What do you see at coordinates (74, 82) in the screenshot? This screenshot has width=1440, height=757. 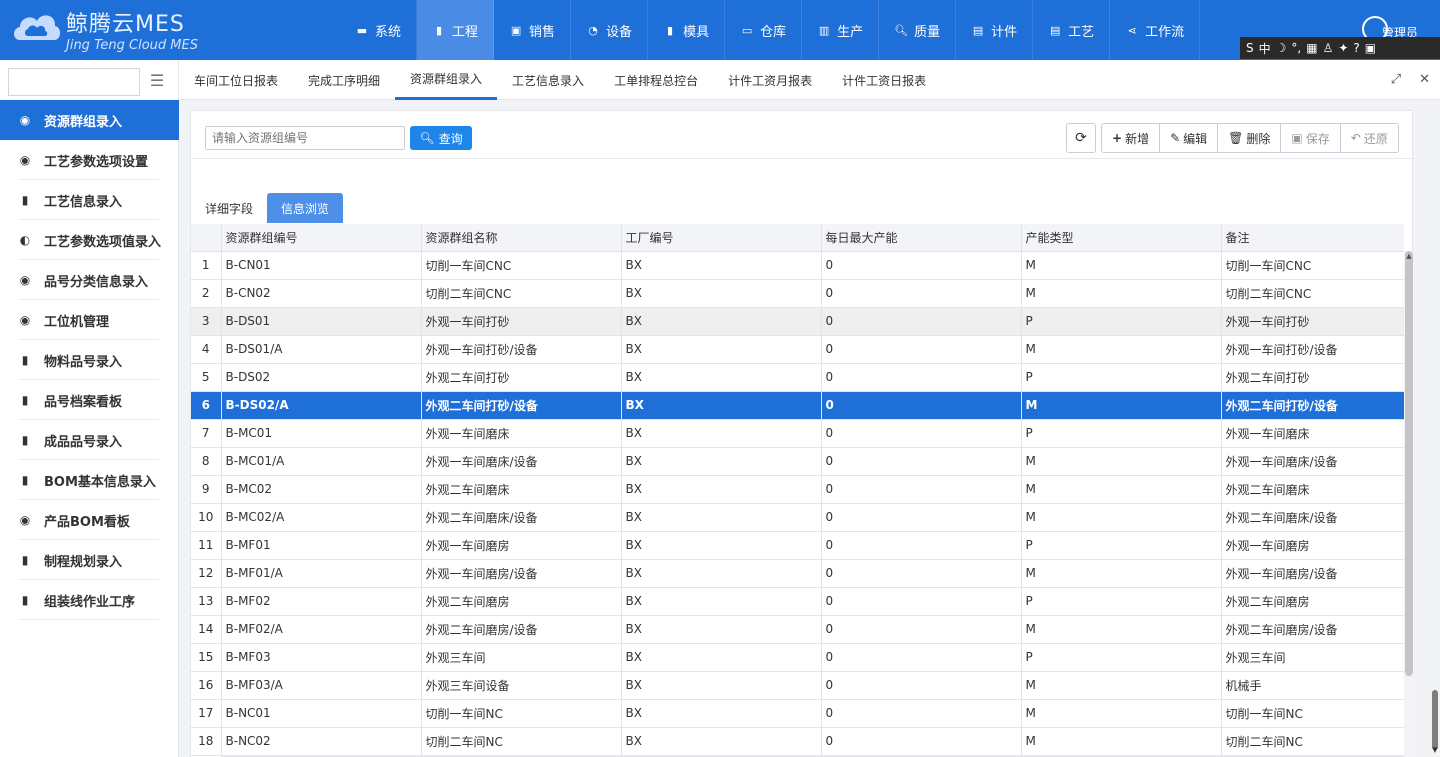 I see `sidebar-search-input` at bounding box center [74, 82].